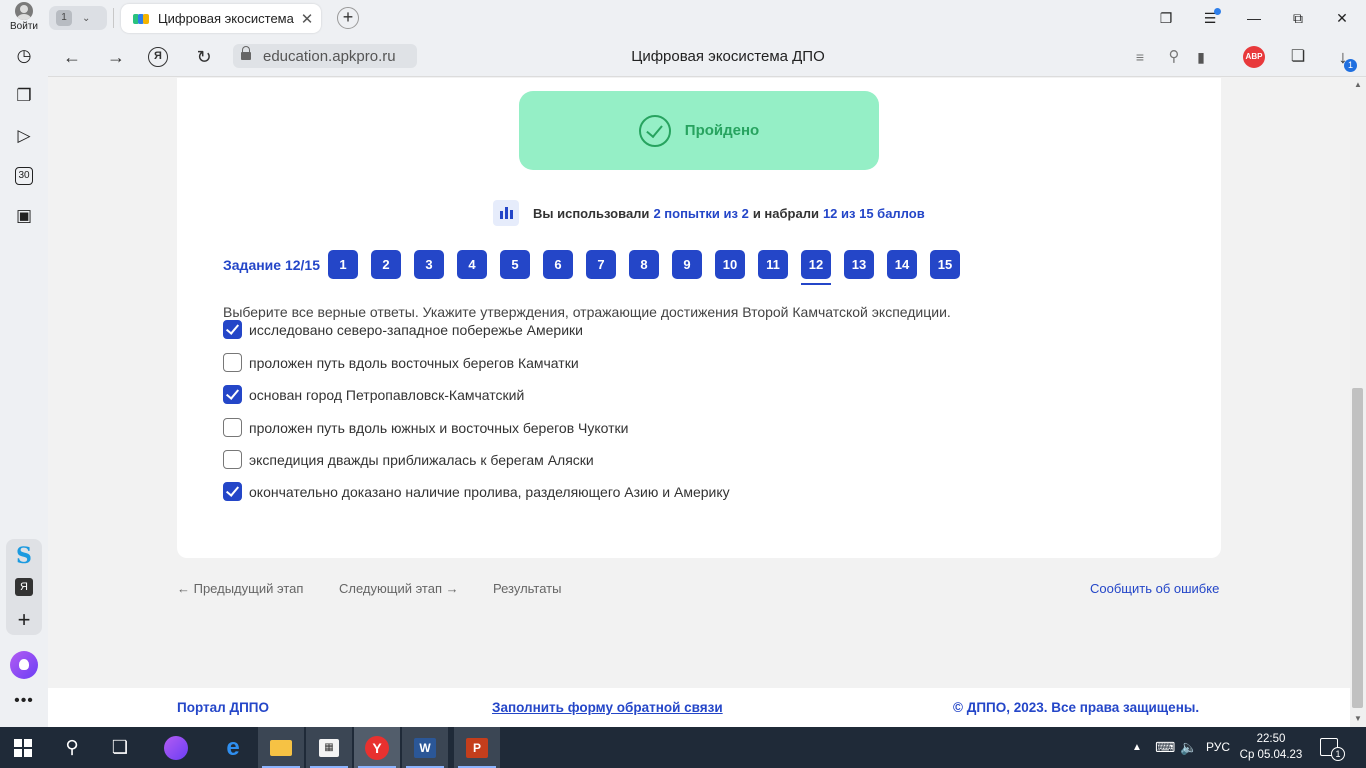 The image size is (1366, 768). I want to click on browser-sidebar: ◷ ❐ ▷ 30 ▣ S Я + •••, so click(24, 382).